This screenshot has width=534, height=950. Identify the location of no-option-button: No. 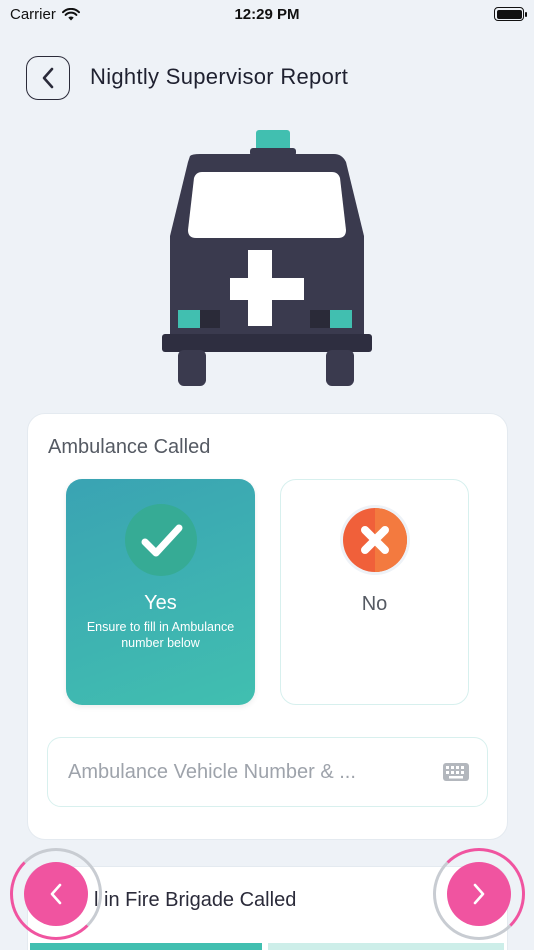
(374, 592).